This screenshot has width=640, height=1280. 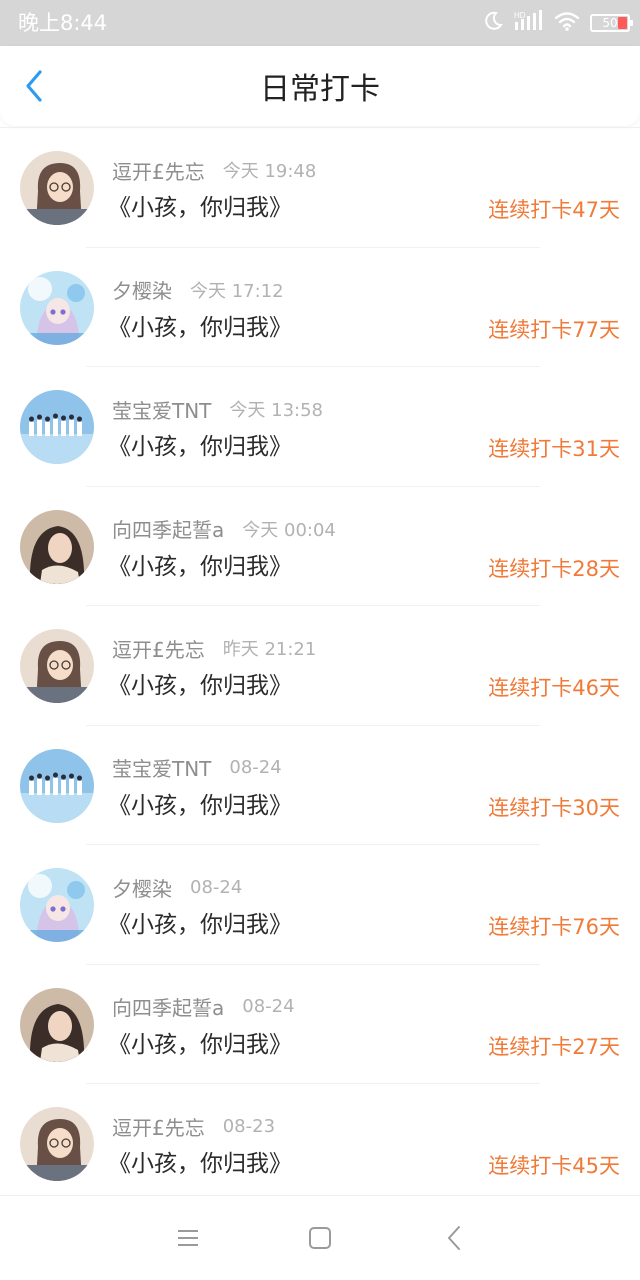 I want to click on status-time: 晚上8:44, so click(x=63, y=23).